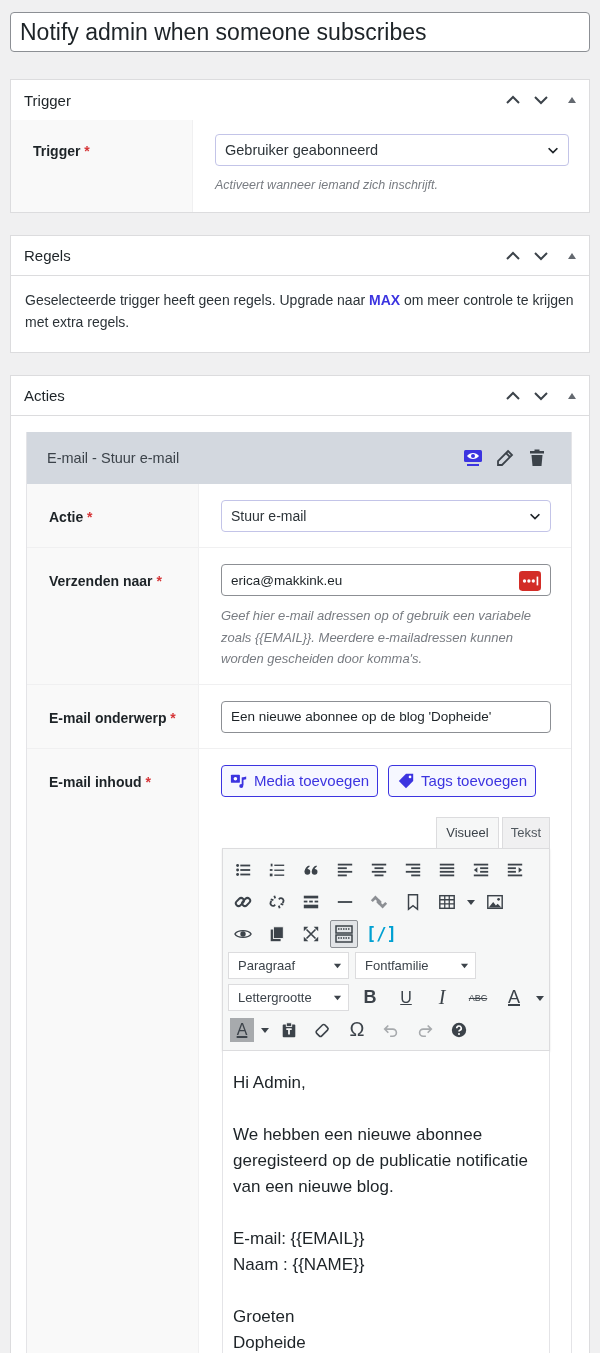 The height and width of the screenshot is (1353, 600). Describe the element at coordinates (300, 32) in the screenshot. I see `title-field: Notify admin when someone subscribes` at that location.